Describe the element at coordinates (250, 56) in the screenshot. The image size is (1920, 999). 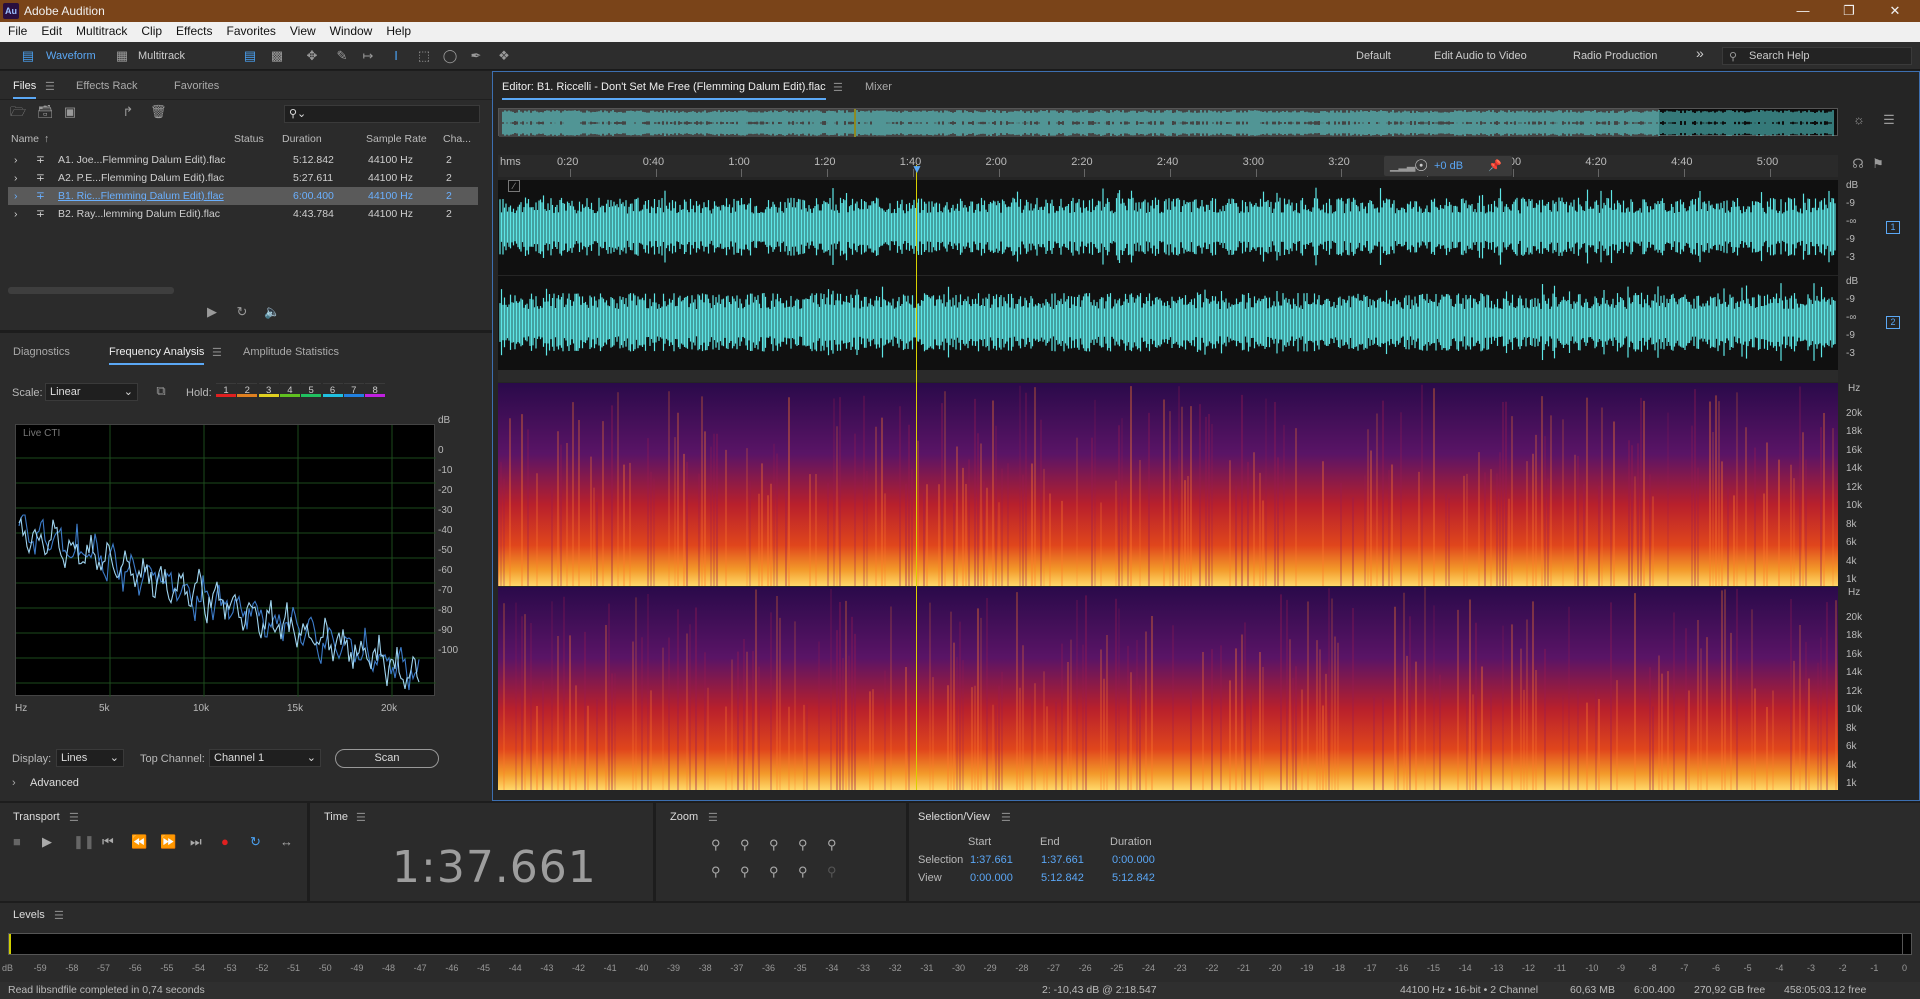
I see `waveform-display-icon: ▤` at that location.